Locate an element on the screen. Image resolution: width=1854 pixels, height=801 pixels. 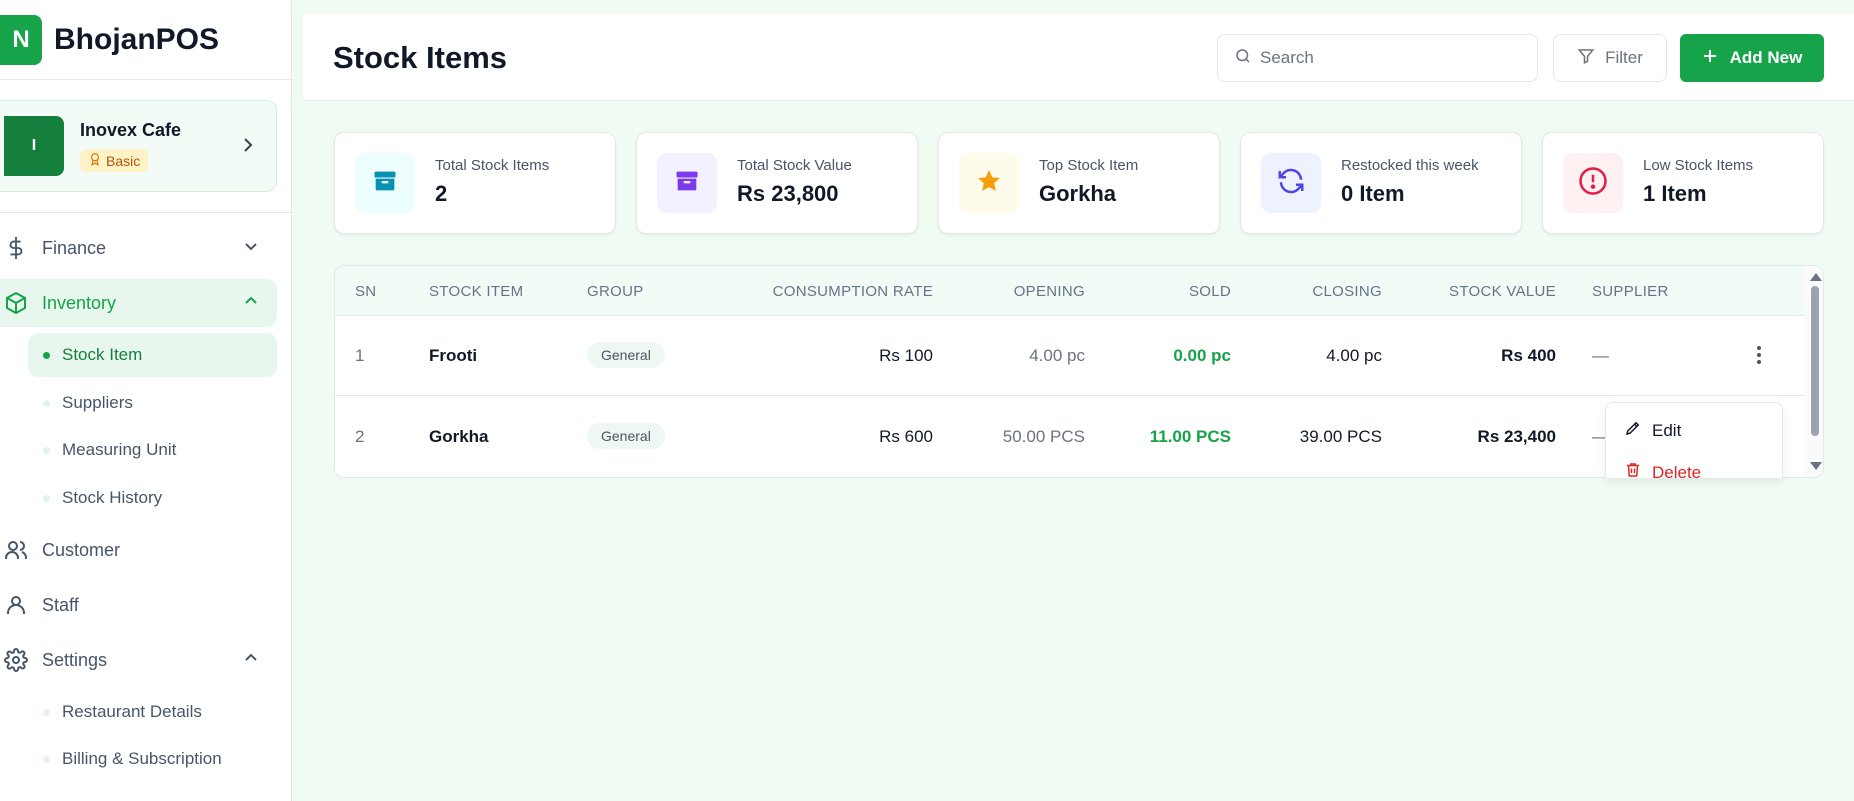
stat-card-low-stock: Low Stock Items 1 Item is located at coordinates (1683, 183).